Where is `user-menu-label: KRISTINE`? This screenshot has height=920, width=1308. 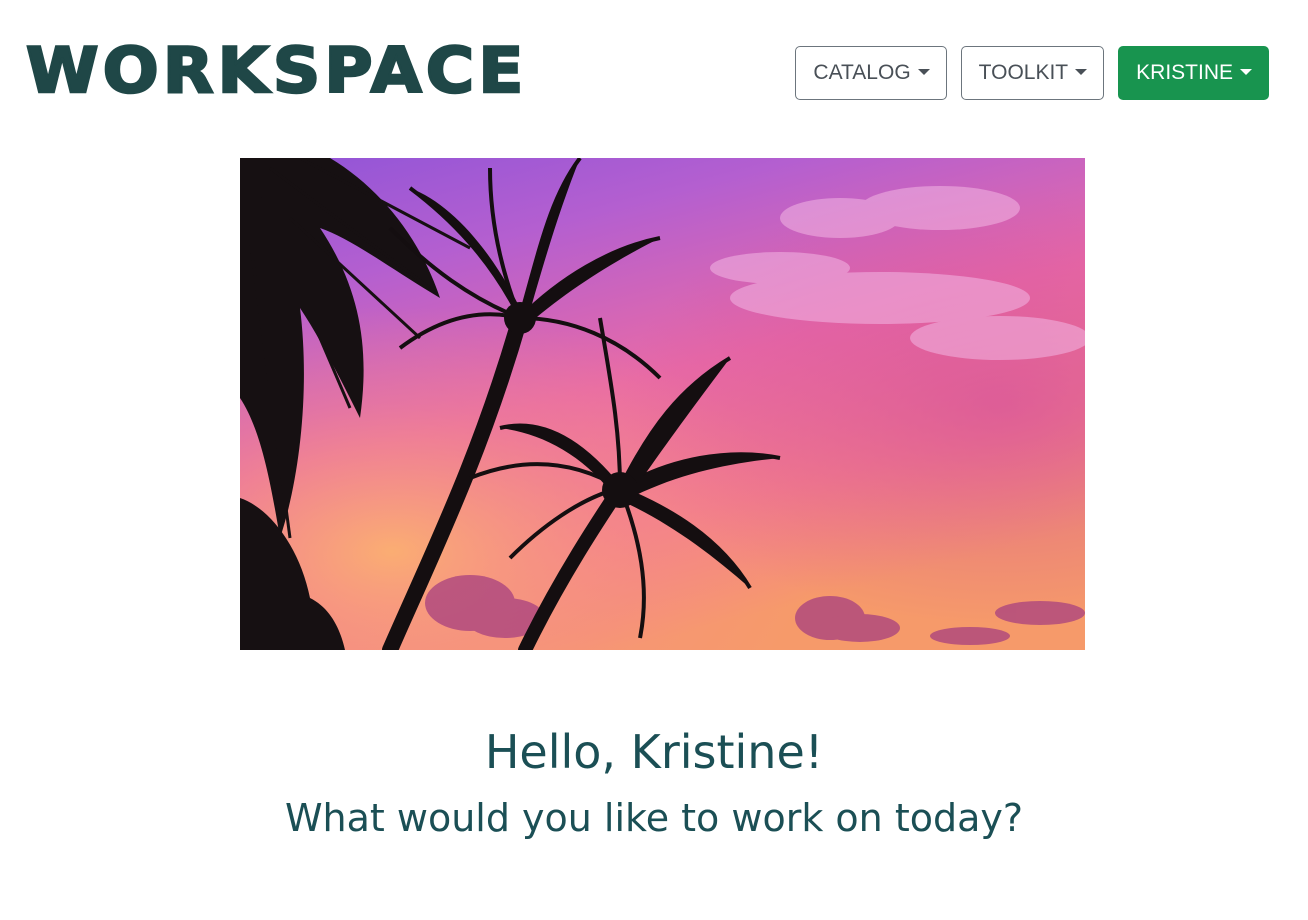
user-menu-label: KRISTINE is located at coordinates (1184, 72).